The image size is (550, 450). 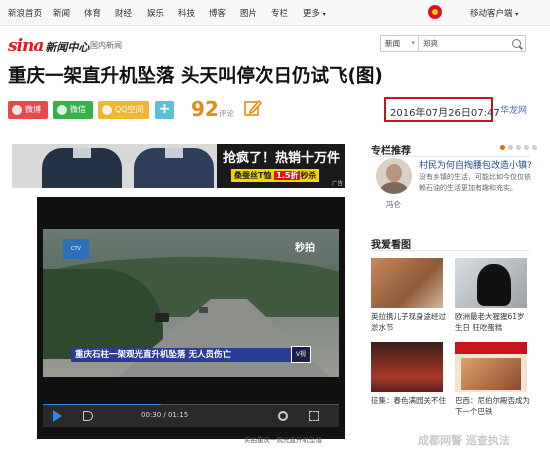 I want to click on author-avatar, so click(x=394, y=176).